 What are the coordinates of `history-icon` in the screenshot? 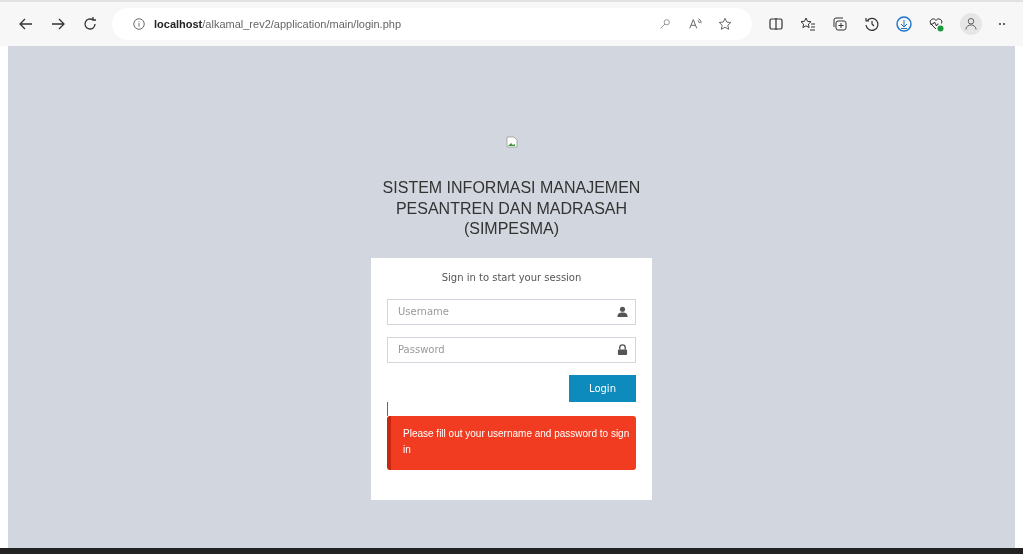 It's located at (872, 24).